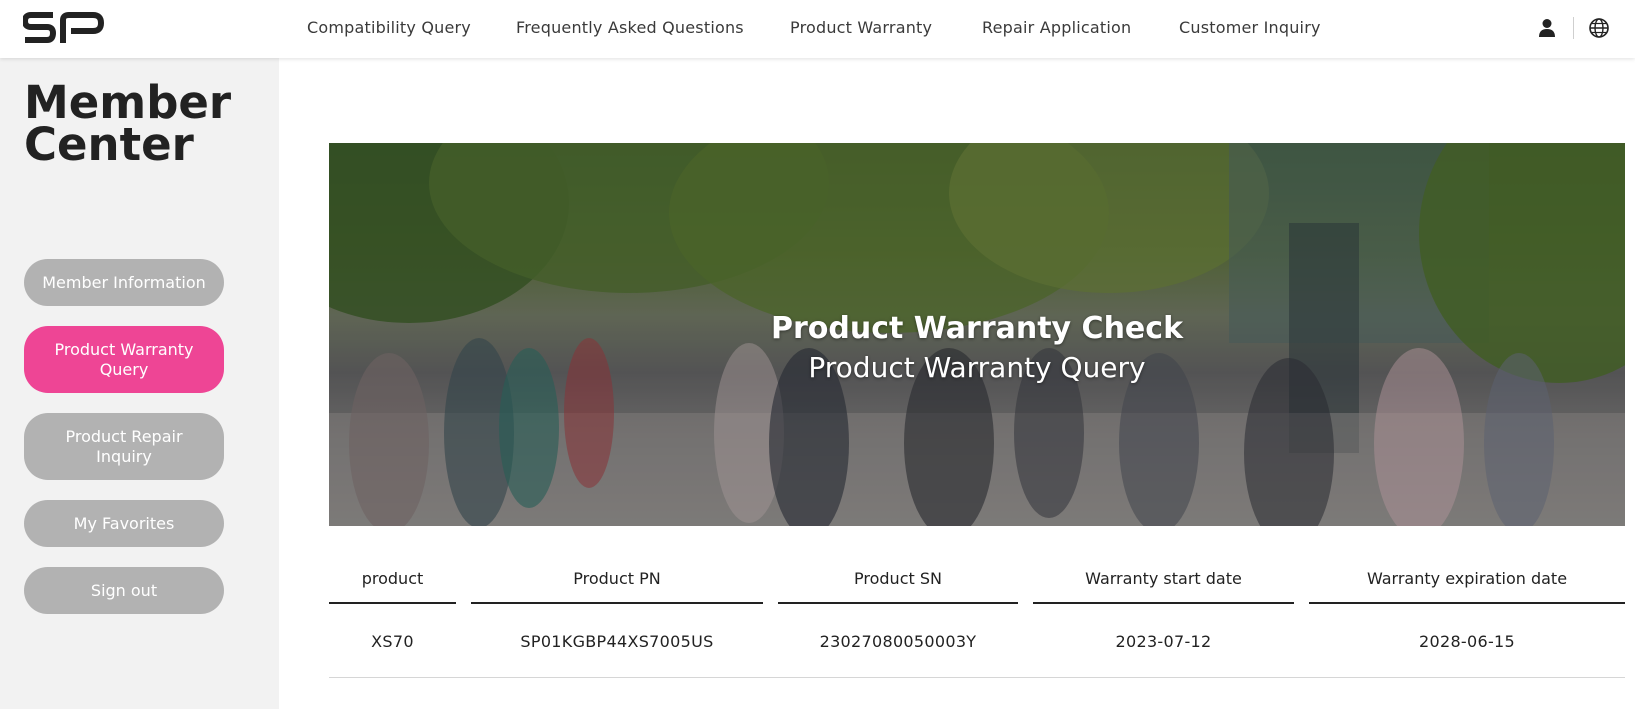 The width and height of the screenshot is (1635, 709). I want to click on nav-repair-application: Repair Application, so click(1056, 27).